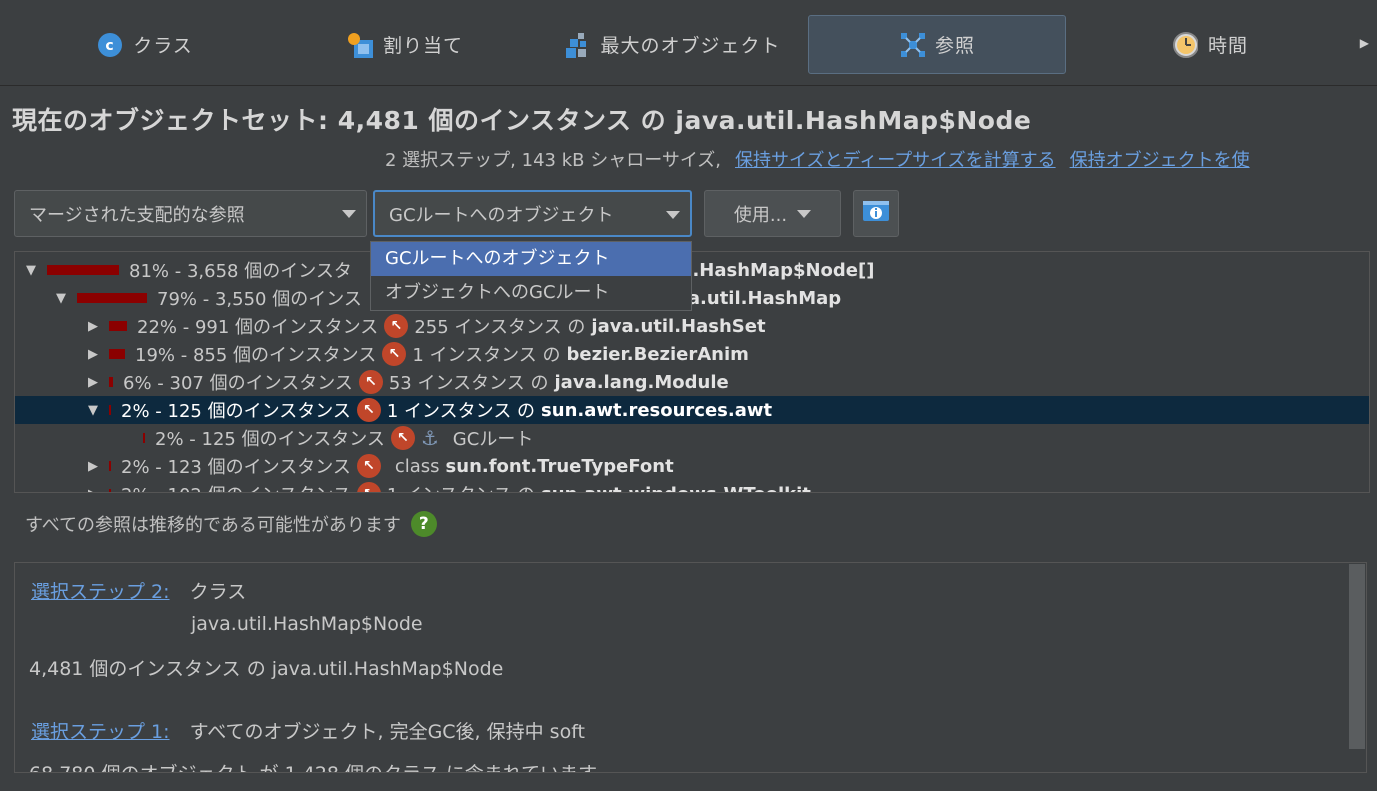 The image size is (1377, 791). What do you see at coordinates (238, 383) in the screenshot?
I see `tree-row-percent: 6% - 307 個のインスタンス` at bounding box center [238, 383].